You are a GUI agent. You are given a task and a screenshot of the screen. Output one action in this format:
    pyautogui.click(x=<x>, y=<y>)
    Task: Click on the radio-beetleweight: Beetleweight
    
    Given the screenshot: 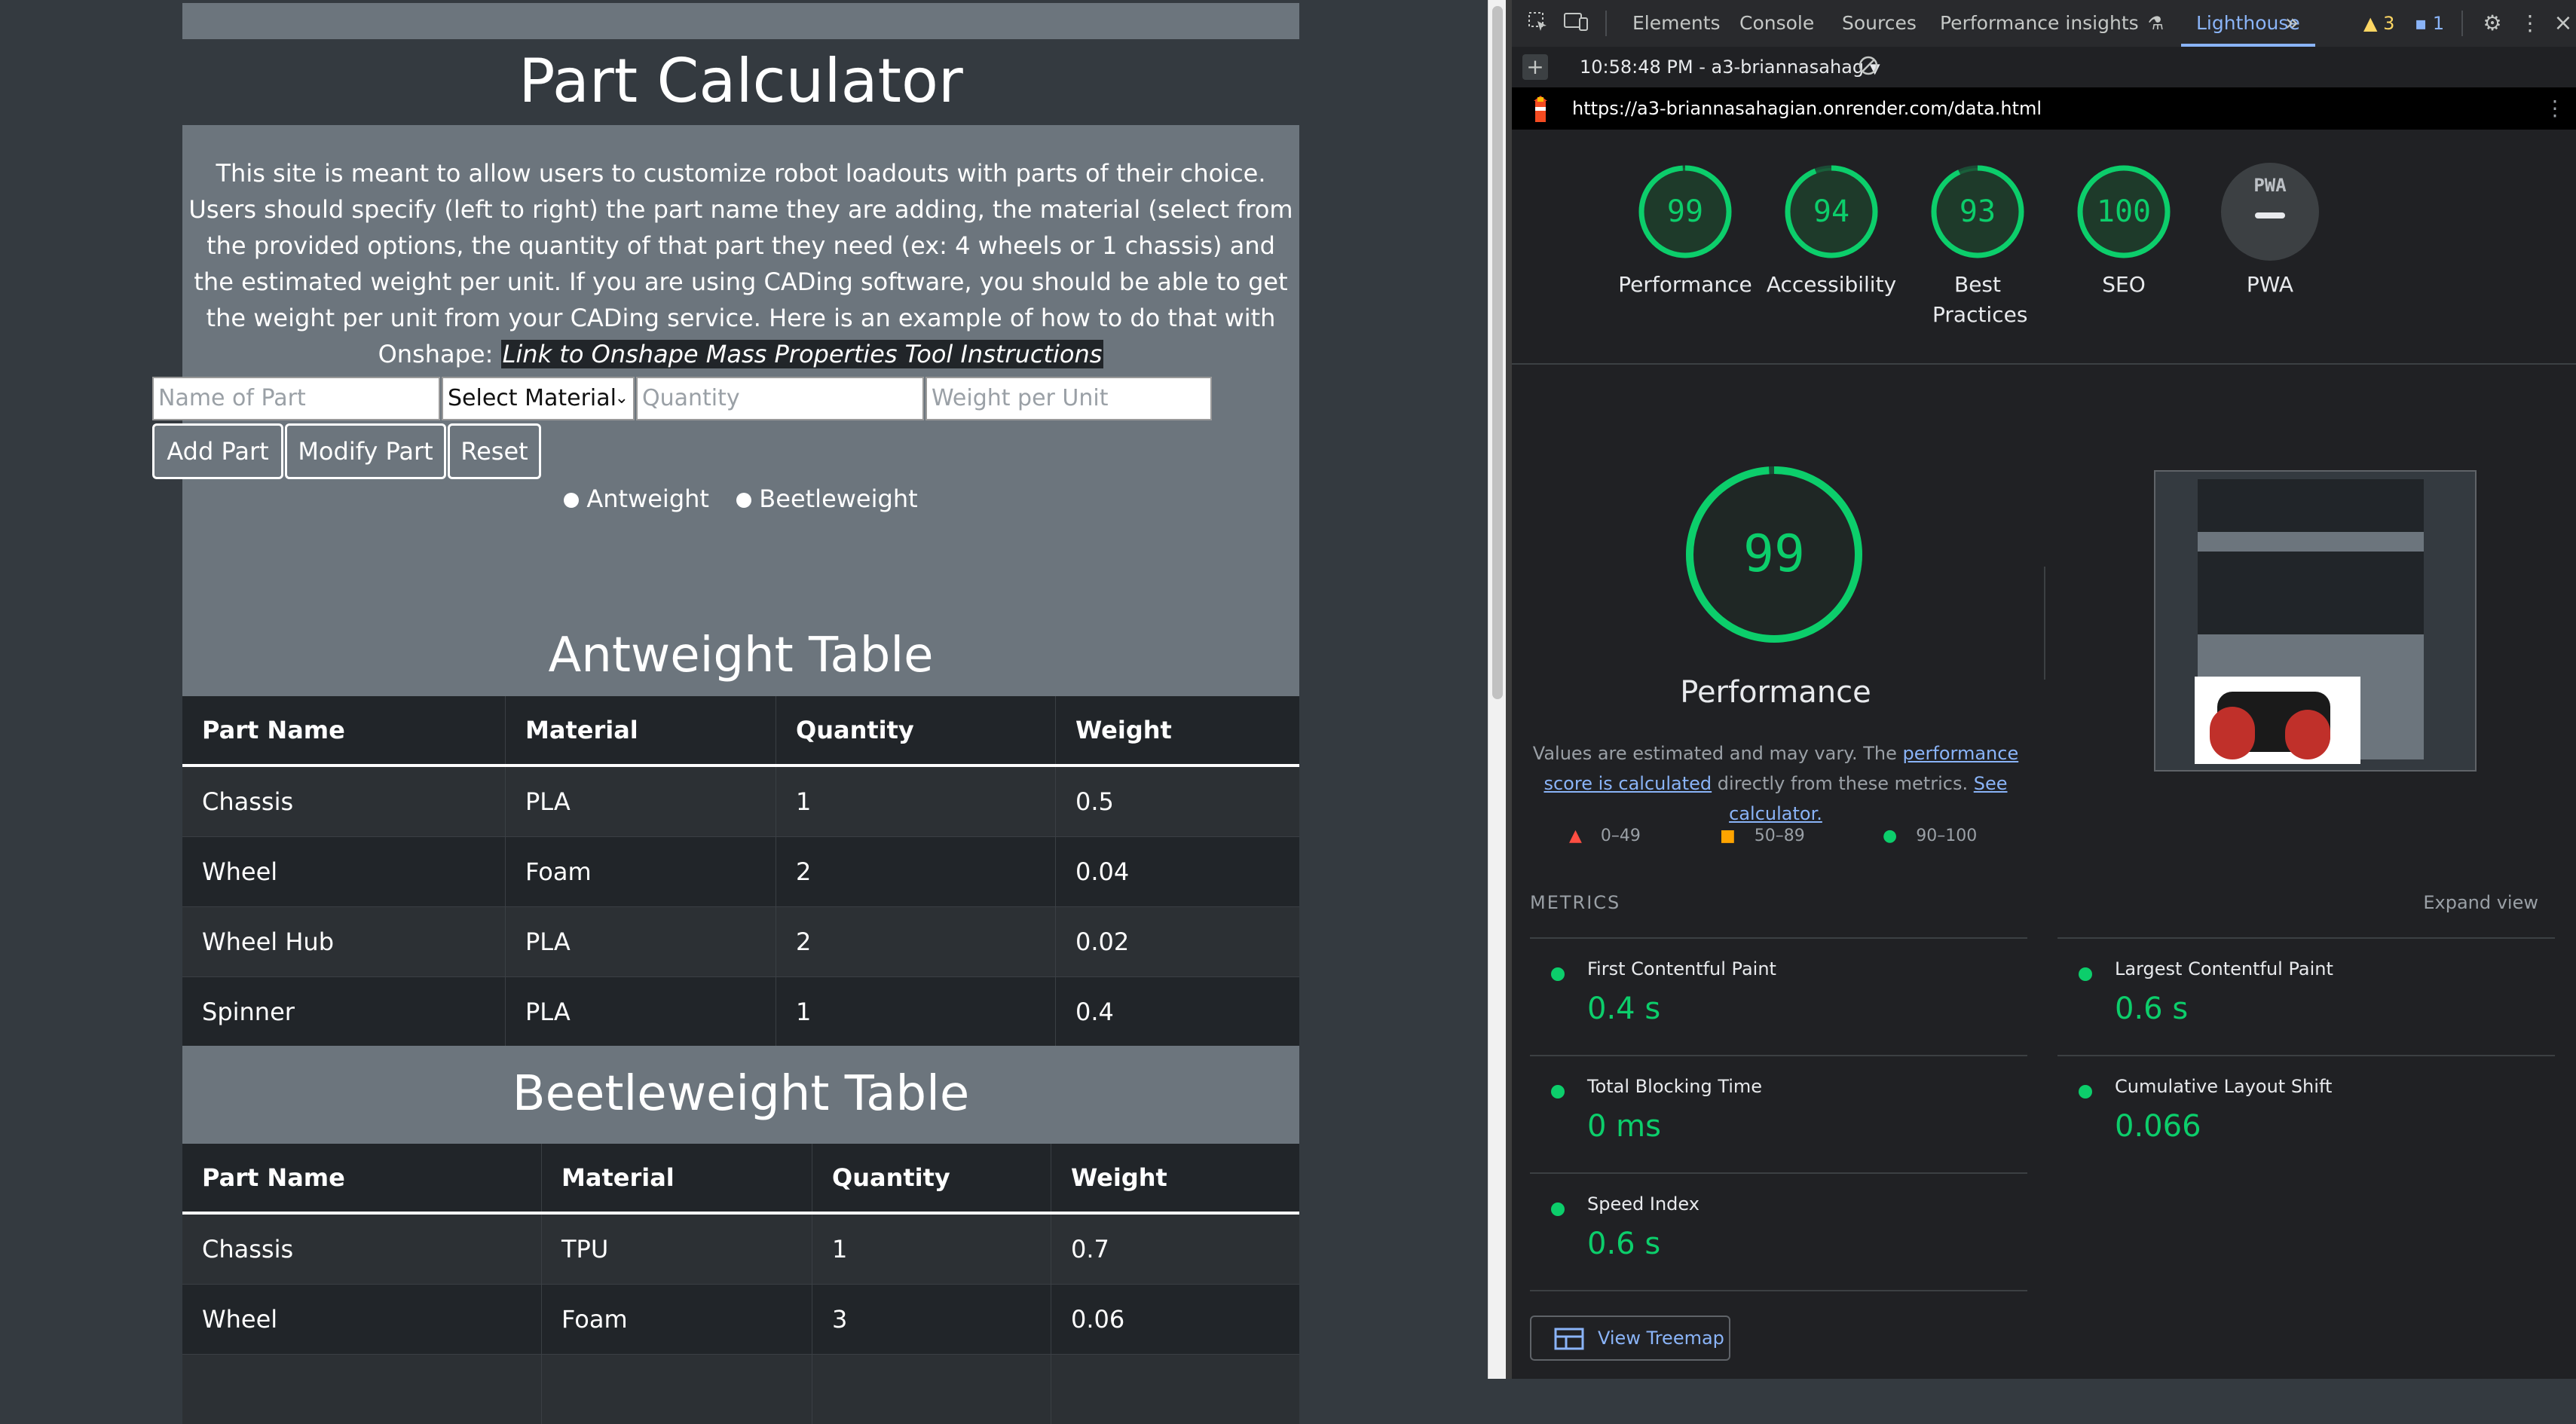 What is the action you would take?
    pyautogui.click(x=826, y=498)
    